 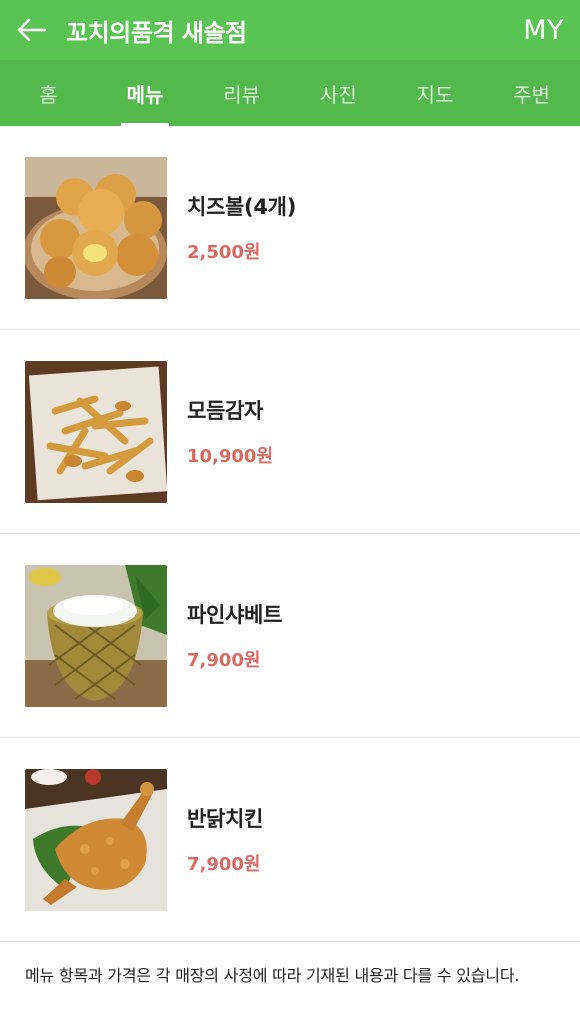 What do you see at coordinates (241, 227) in the screenshot?
I see `menu-item-info: 치즈볼(4개) 2,500원` at bounding box center [241, 227].